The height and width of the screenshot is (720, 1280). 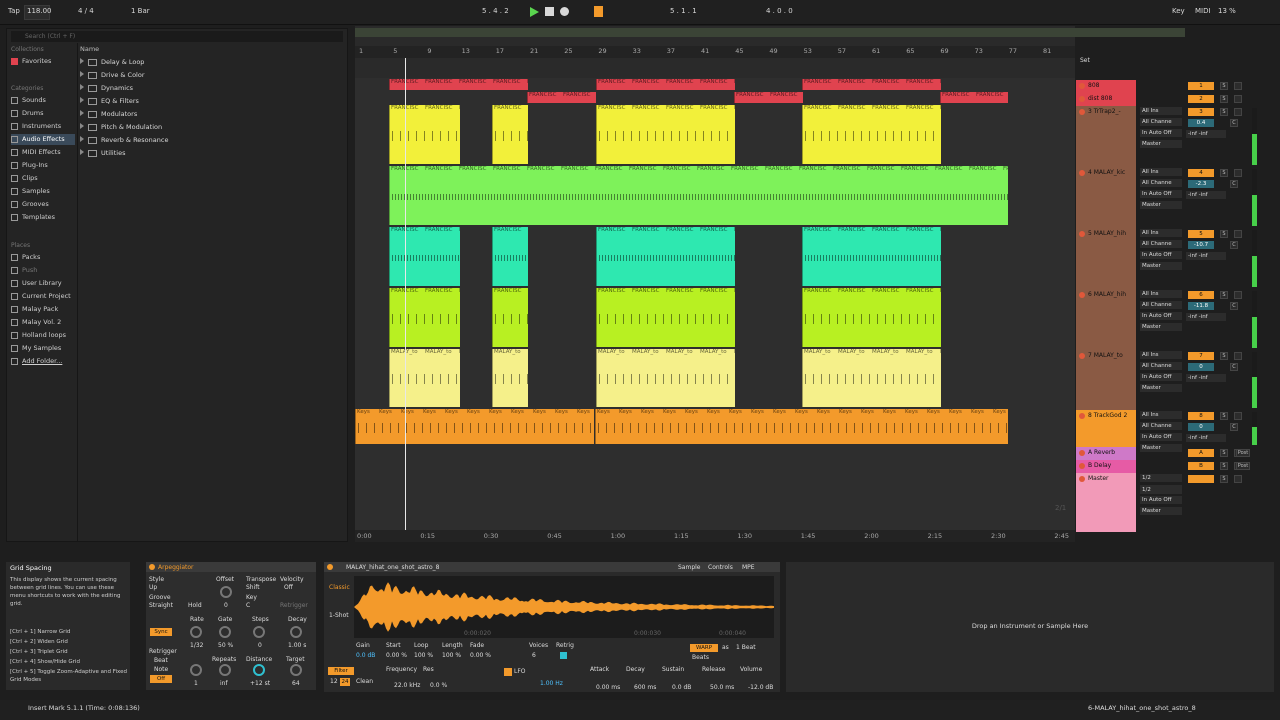 What do you see at coordinates (196, 670) in the screenshot?
I see `rate-sub-knob` at bounding box center [196, 670].